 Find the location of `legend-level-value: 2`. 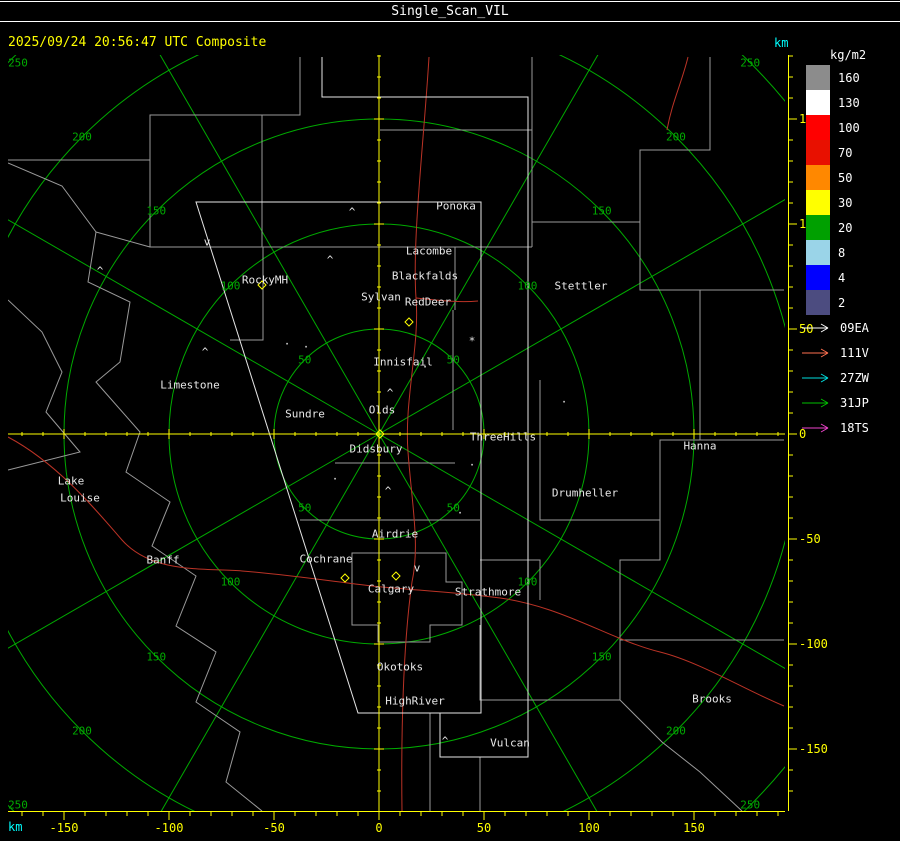

legend-level-value: 2 is located at coordinates (842, 302).